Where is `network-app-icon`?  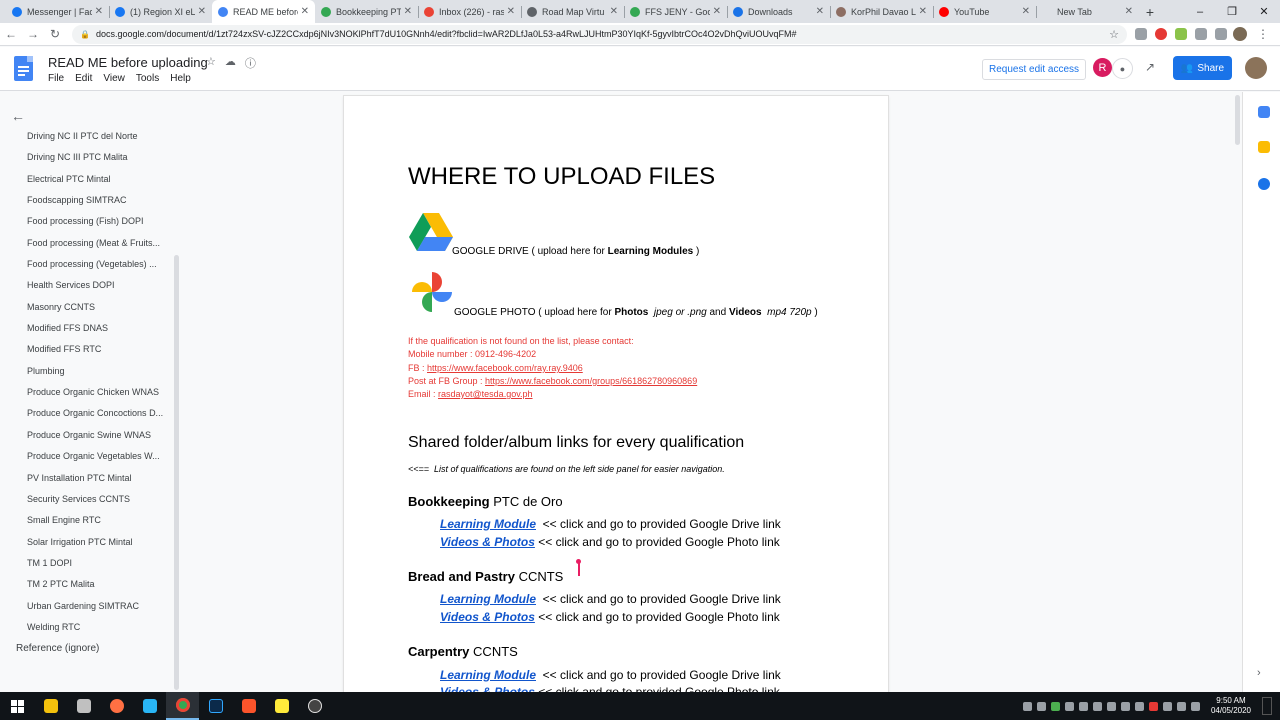
network-app-icon is located at coordinates (149, 706).